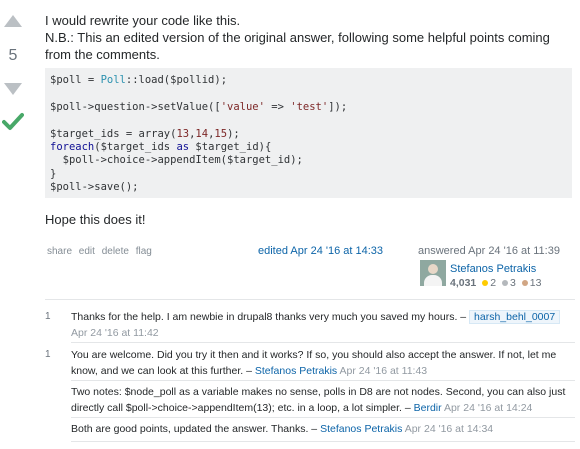  Describe the element at coordinates (182, 160) in the screenshot. I see `code-line: $poll->choice->appendItem($target_id);` at that location.